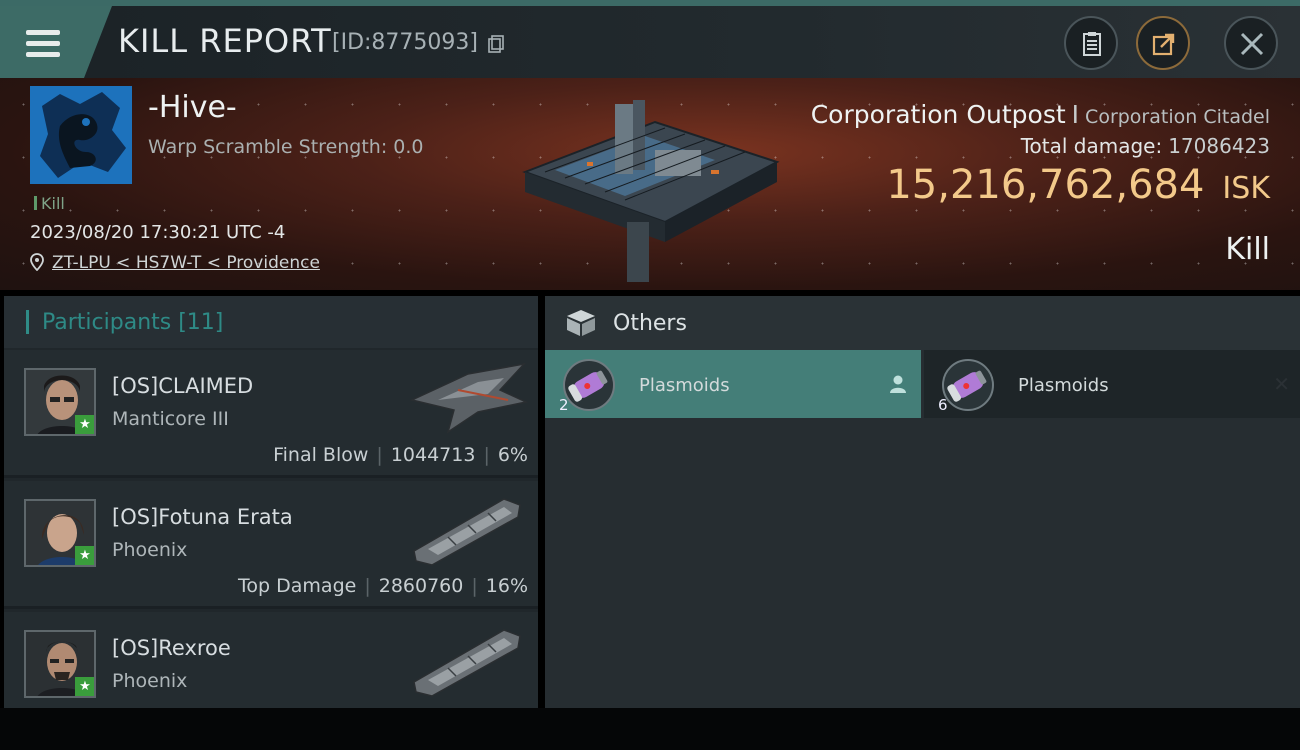 The height and width of the screenshot is (750, 1300). What do you see at coordinates (1075, 114) in the screenshot?
I see `ship-type-separator: I` at bounding box center [1075, 114].